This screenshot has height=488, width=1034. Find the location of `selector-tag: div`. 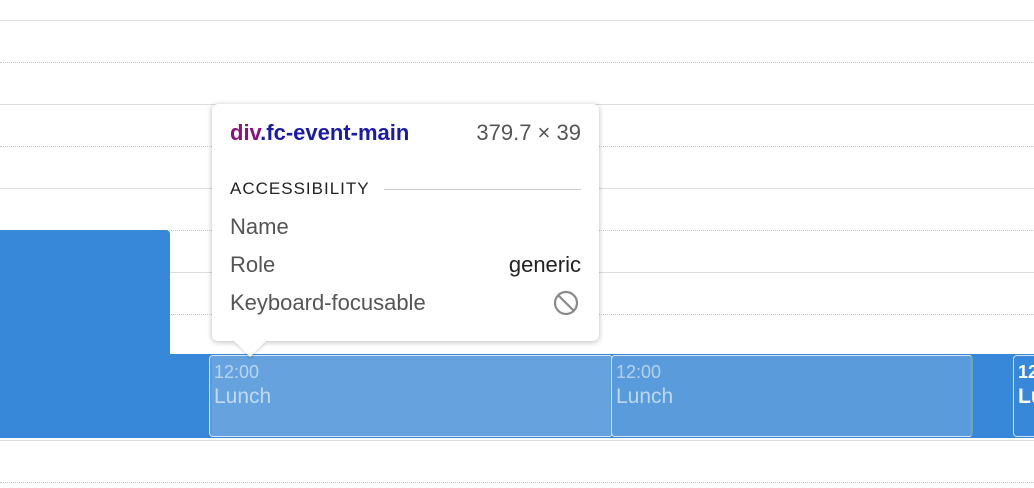

selector-tag: div is located at coordinates (245, 132).